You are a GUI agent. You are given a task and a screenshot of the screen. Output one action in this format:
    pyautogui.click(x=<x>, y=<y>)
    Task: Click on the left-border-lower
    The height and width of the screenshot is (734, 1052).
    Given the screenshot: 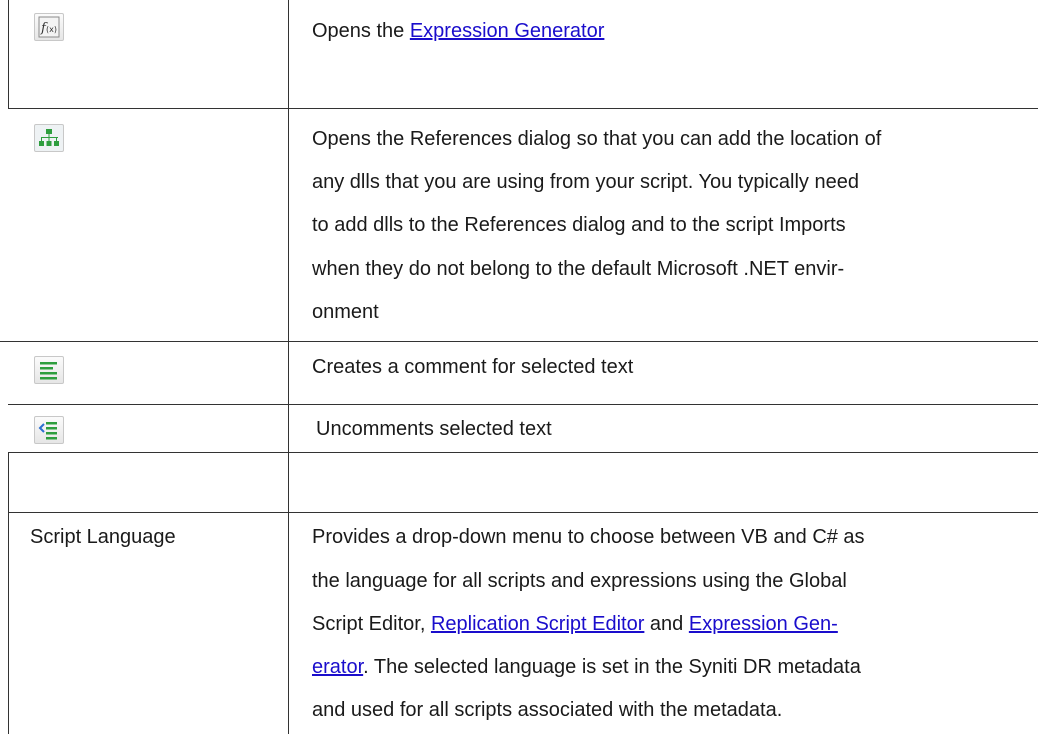 What is the action you would take?
    pyautogui.click(x=8, y=593)
    